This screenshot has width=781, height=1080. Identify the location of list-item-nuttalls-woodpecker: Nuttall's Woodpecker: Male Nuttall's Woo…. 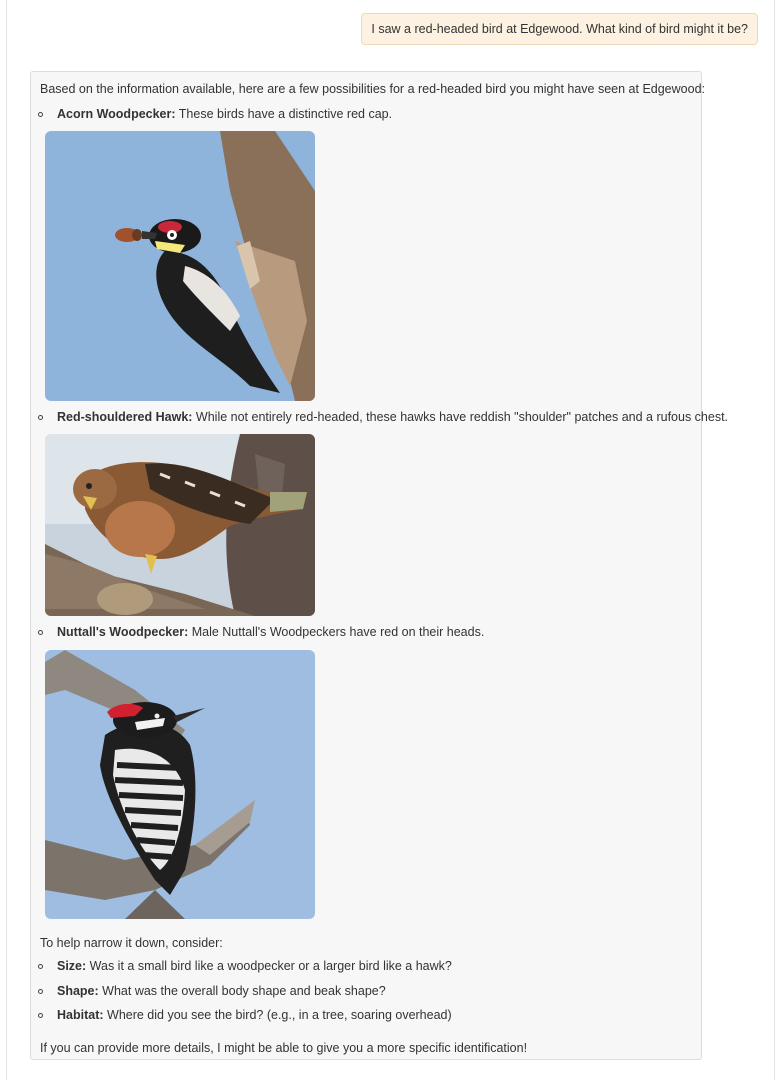
(270, 632).